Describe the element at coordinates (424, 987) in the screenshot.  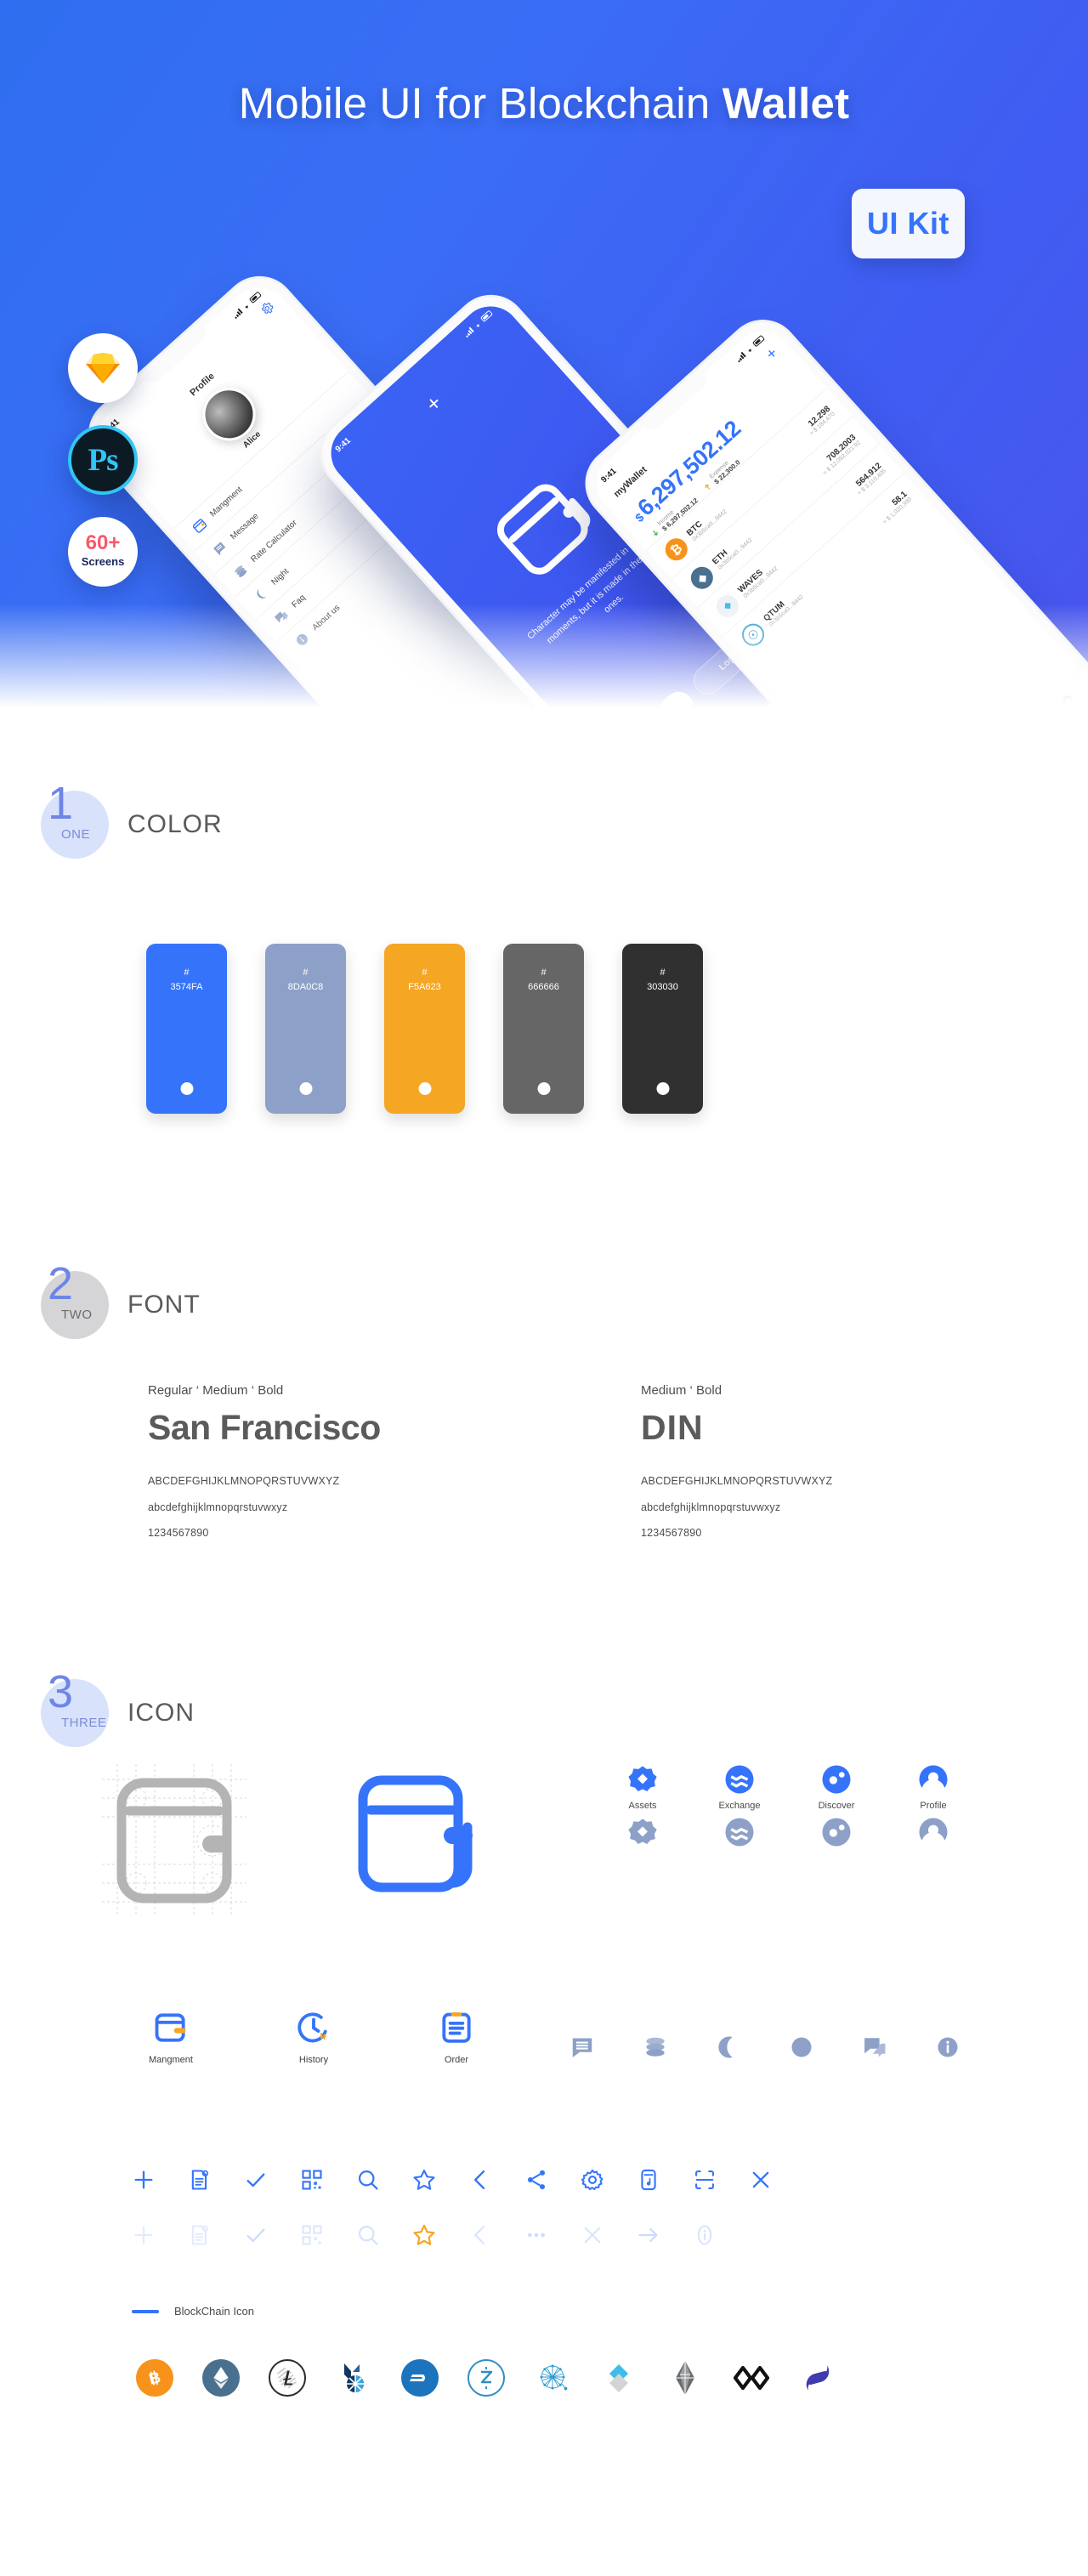
I see `color-hex: F5A623` at that location.